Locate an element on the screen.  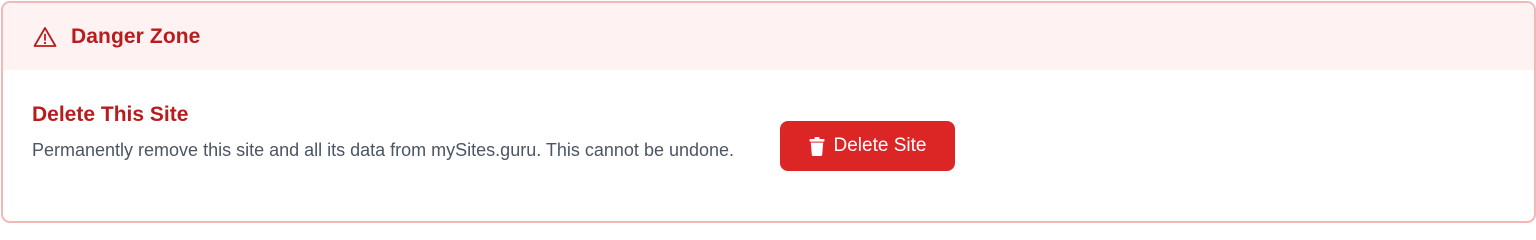
danger-zone-title: Danger Zone is located at coordinates (136, 36).